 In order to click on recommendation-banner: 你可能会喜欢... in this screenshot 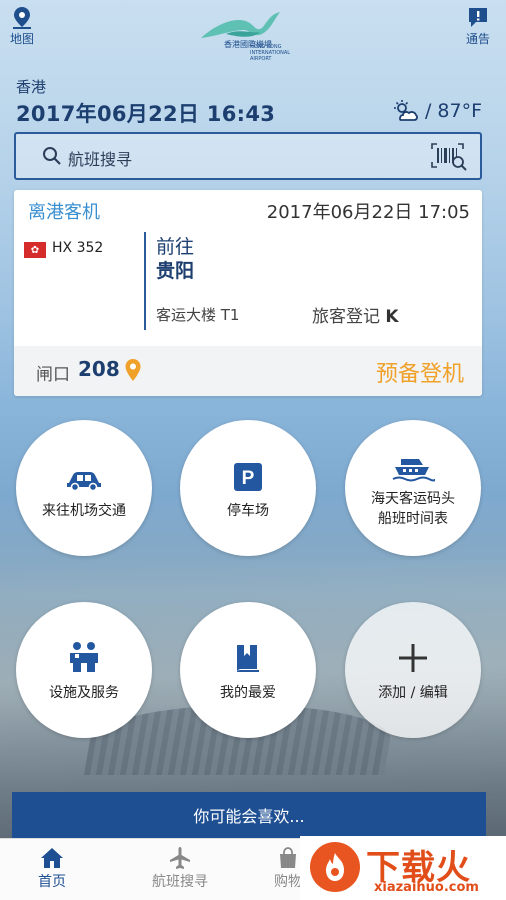, I will do `click(249, 815)`.